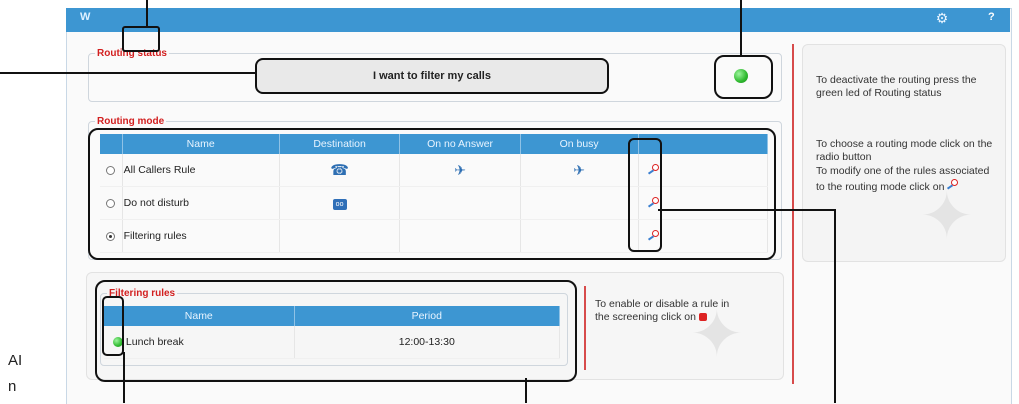  What do you see at coordinates (85, 17) in the screenshot?
I see `app-logo-icon: W` at bounding box center [85, 17].